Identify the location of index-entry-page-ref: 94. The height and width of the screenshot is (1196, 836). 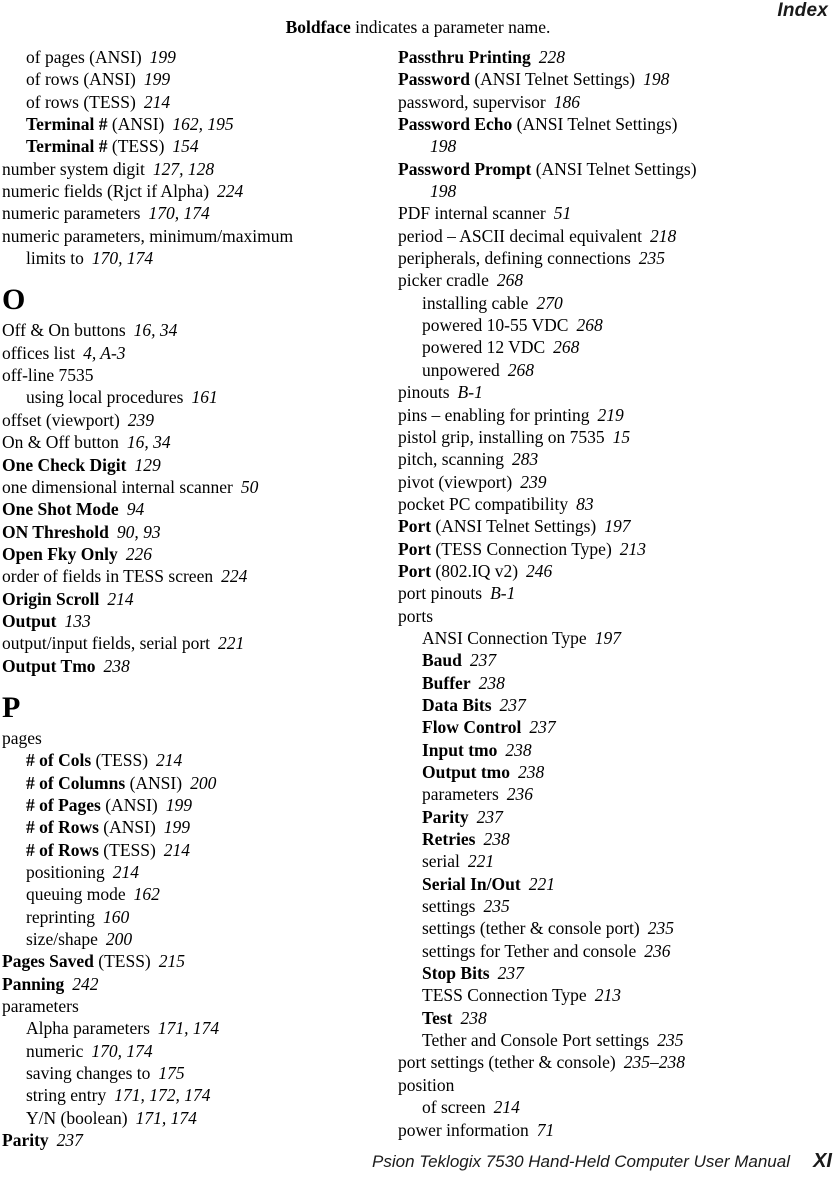
(136, 509).